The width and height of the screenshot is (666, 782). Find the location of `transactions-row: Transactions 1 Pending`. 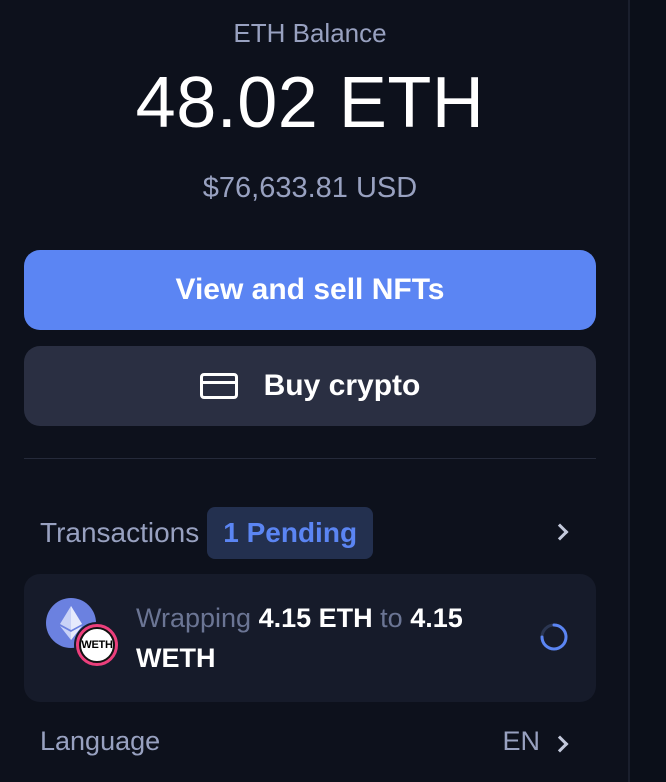

transactions-row: Transactions 1 Pending is located at coordinates (310, 533).